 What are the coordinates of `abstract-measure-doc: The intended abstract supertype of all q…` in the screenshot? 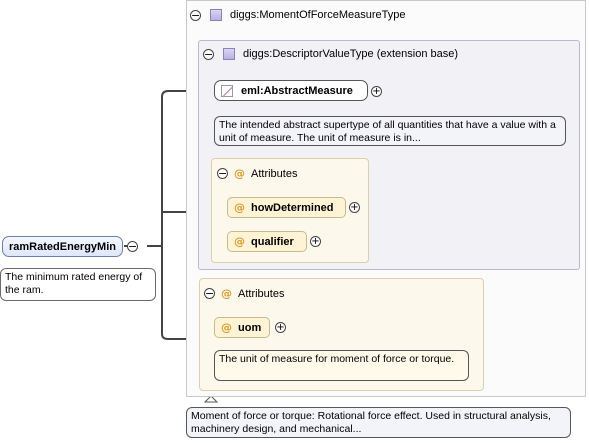 It's located at (390, 131).